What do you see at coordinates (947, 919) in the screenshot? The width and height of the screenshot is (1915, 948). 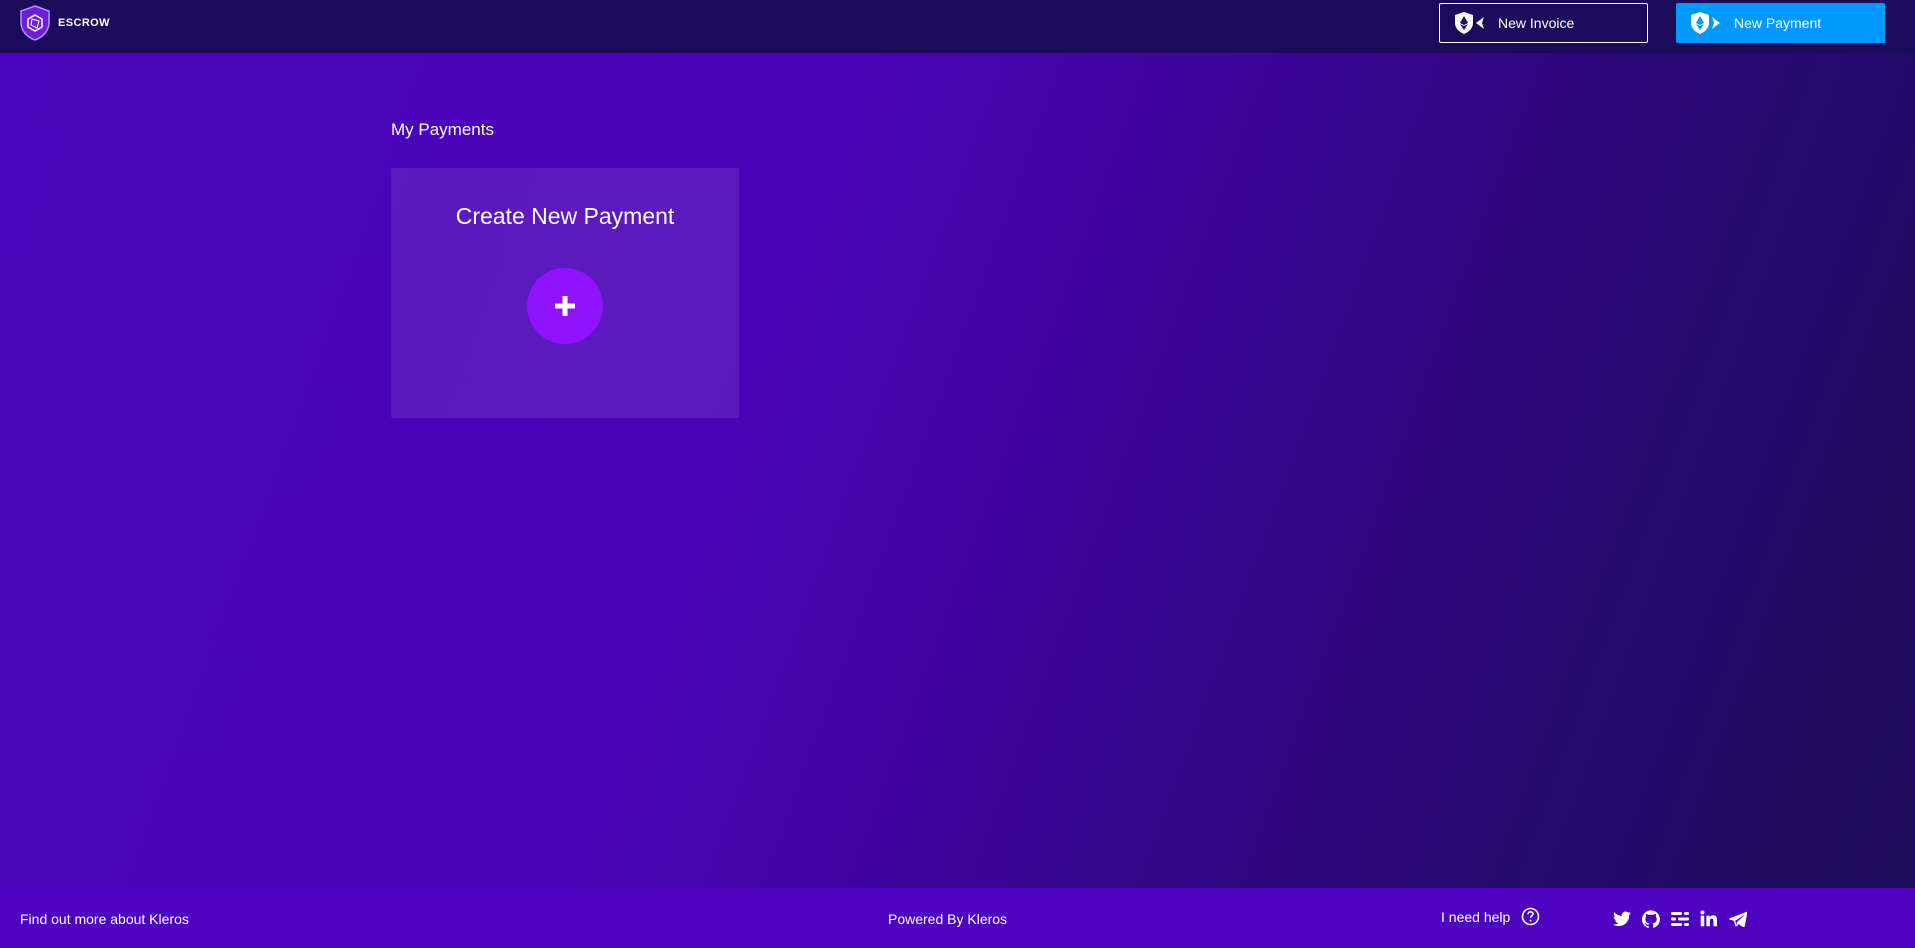 I see `powered-by-link: Powered By Kleros` at bounding box center [947, 919].